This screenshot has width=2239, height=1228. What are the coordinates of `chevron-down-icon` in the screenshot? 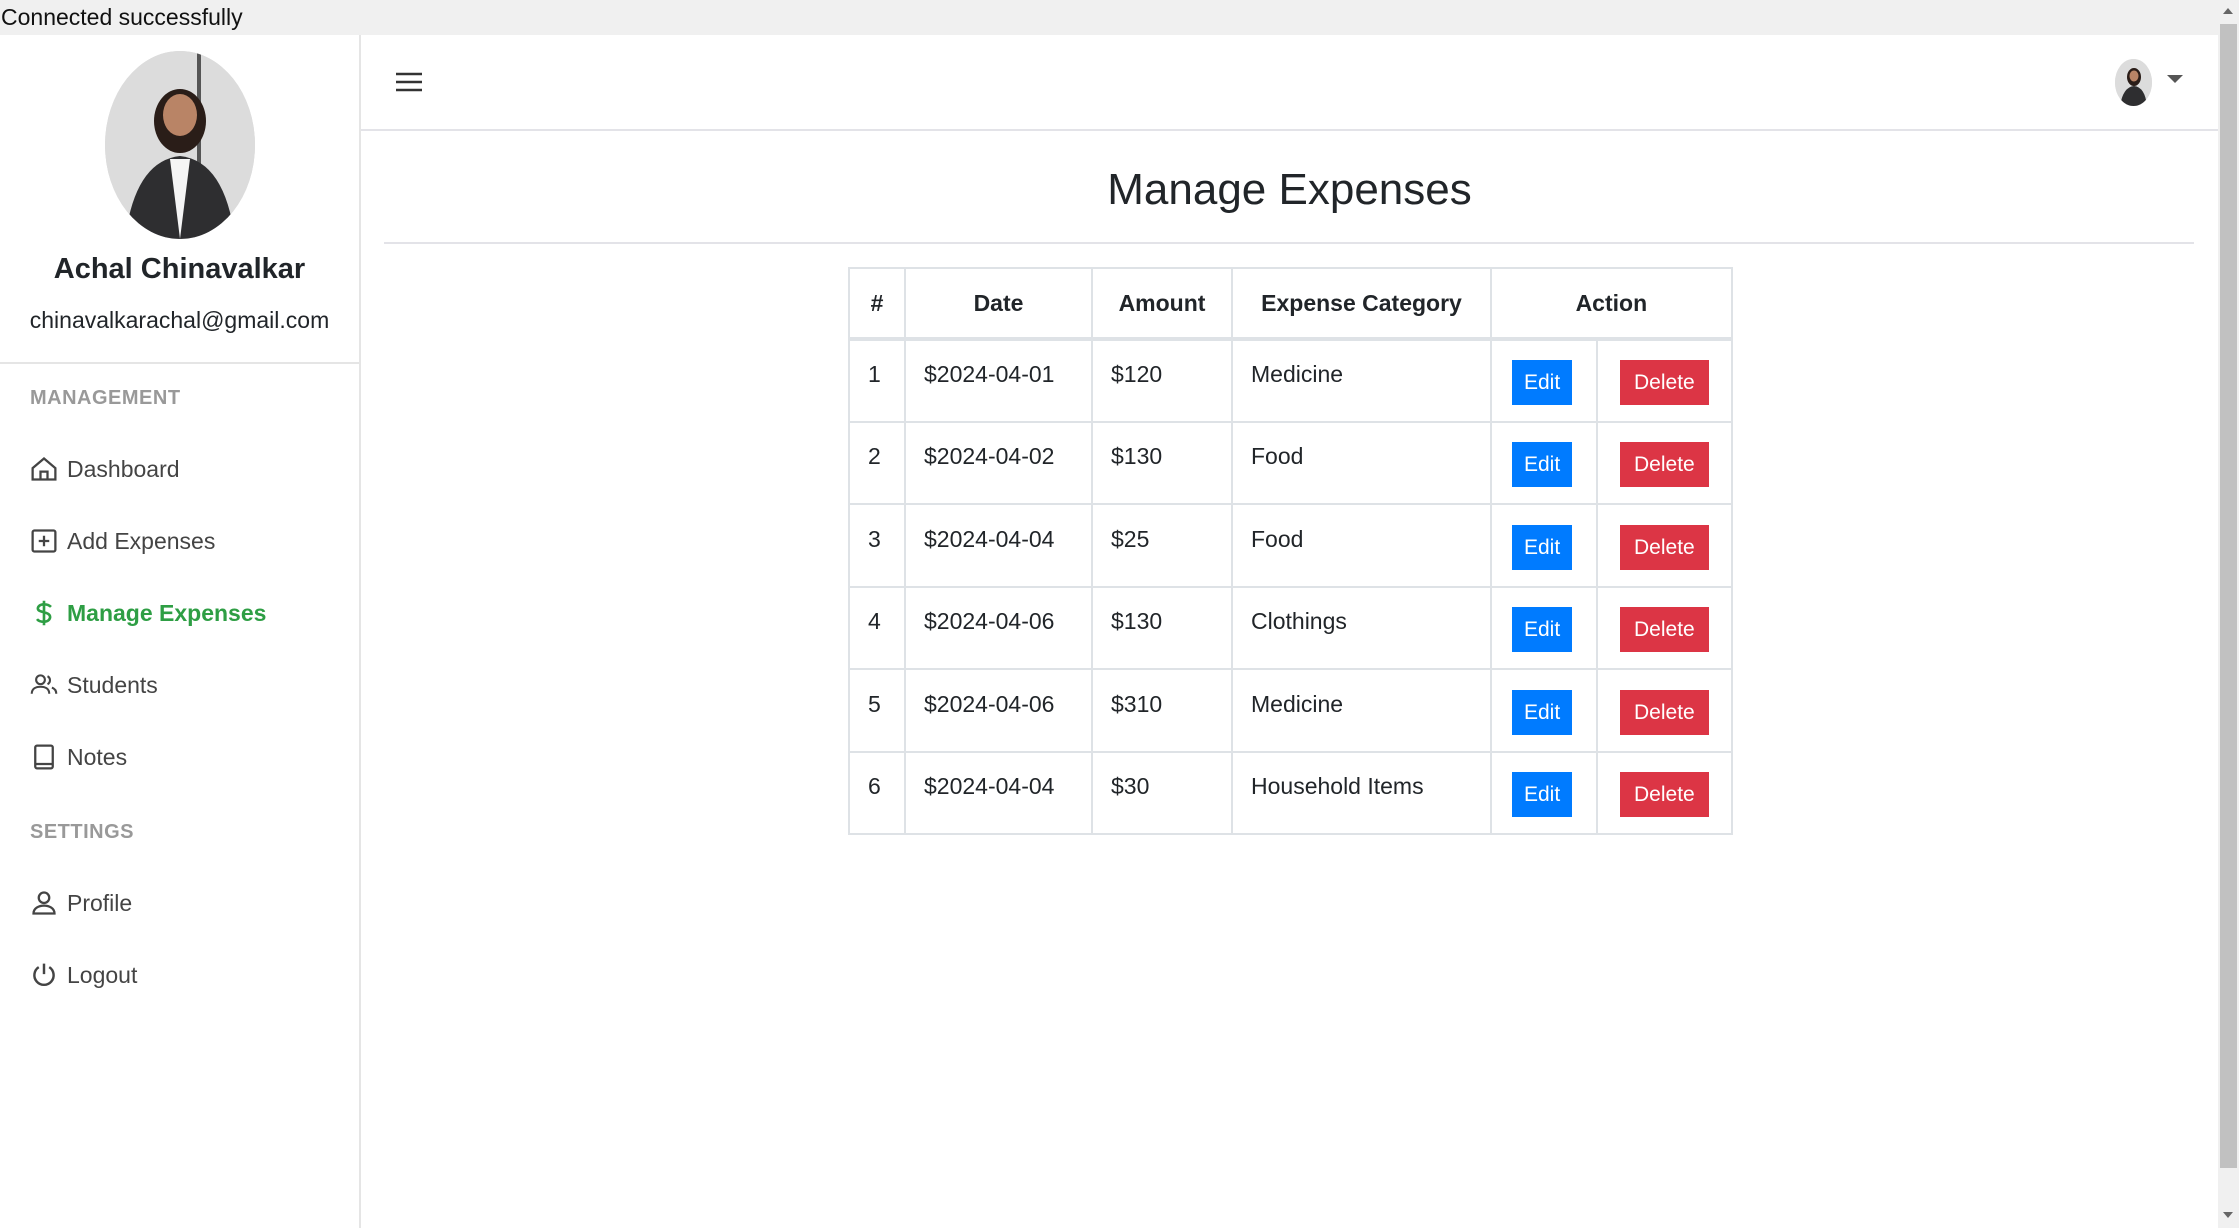 It's located at (2175, 79).